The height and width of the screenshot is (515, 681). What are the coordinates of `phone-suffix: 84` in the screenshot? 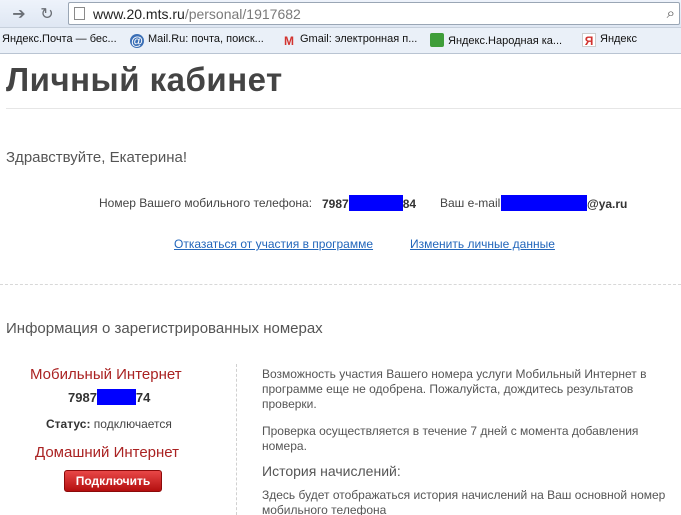 It's located at (409, 204).